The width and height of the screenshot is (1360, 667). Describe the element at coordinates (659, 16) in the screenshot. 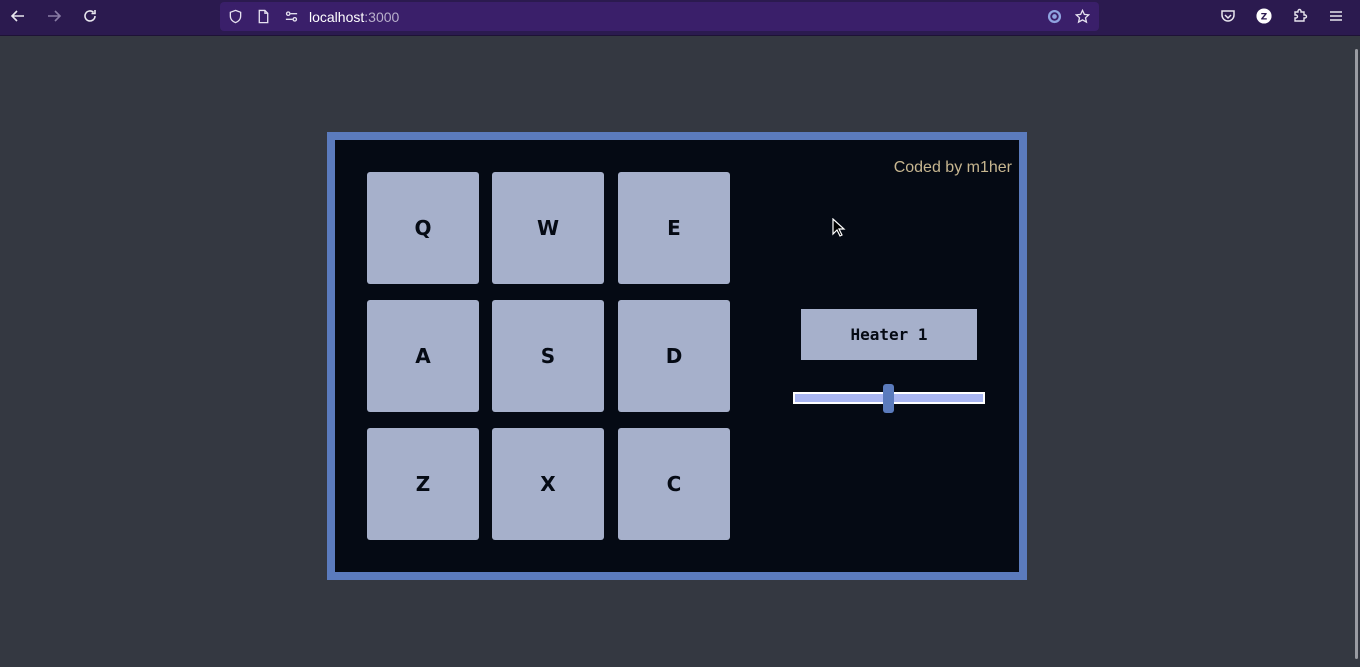

I see `url-bar: localhost:3000` at that location.